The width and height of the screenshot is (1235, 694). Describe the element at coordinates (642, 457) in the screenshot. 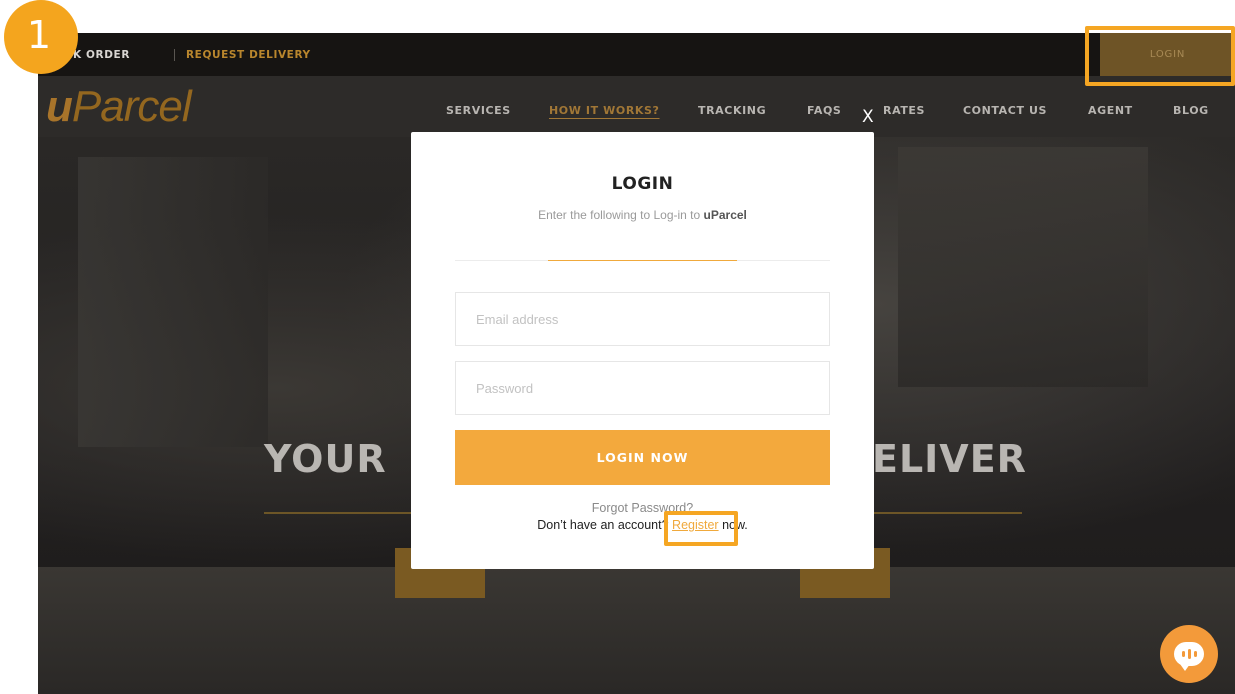

I see `login-now-button: LOGIN NOW` at that location.